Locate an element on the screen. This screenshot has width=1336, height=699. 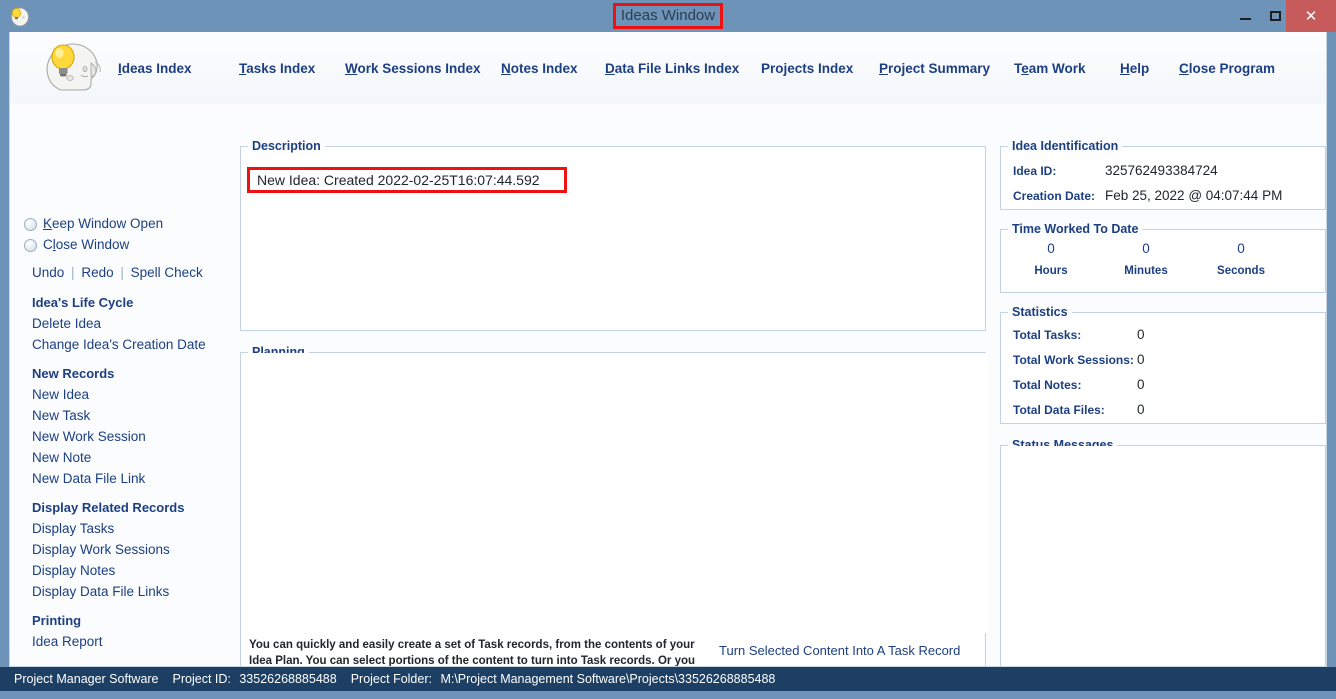
nav-item-data-file-links-index: Data File Links Index is located at coordinates (672, 69).